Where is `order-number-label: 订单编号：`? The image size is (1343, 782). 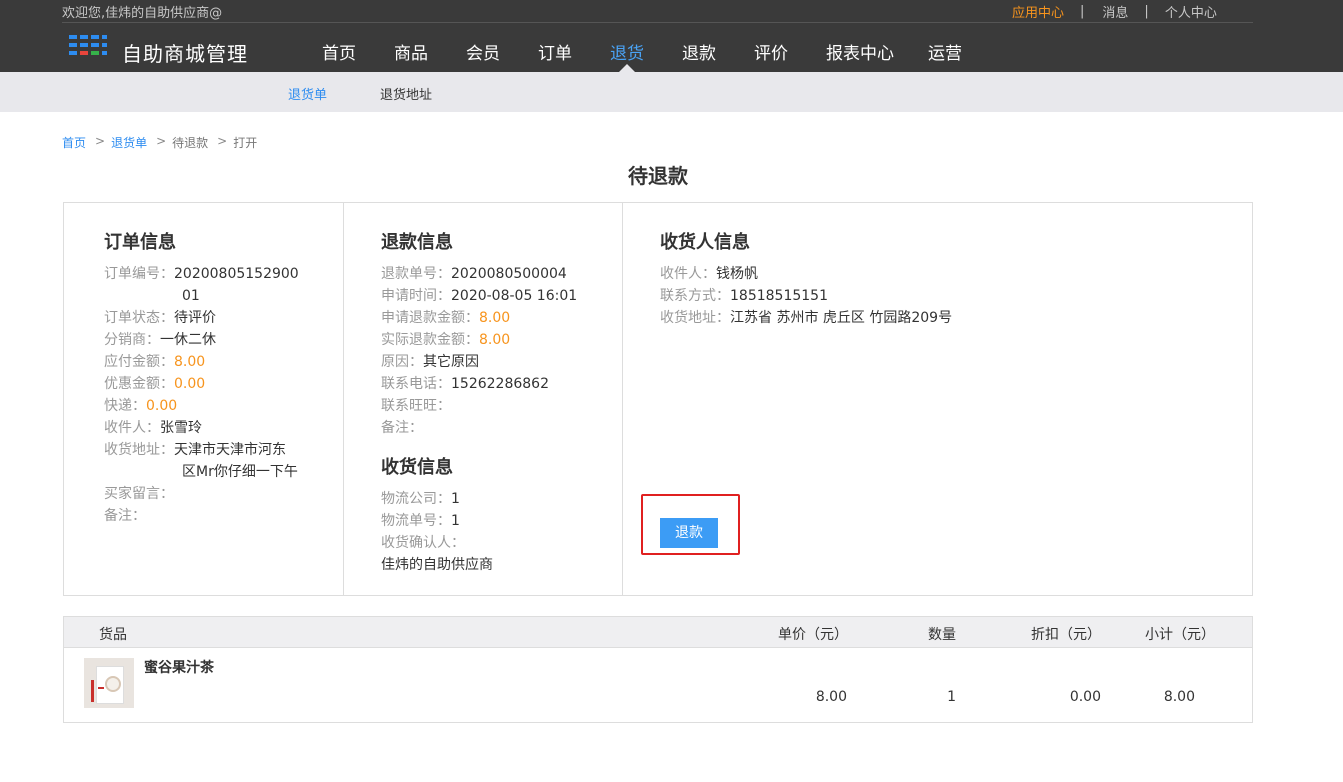
order-number-label: 订单编号： is located at coordinates (139, 274).